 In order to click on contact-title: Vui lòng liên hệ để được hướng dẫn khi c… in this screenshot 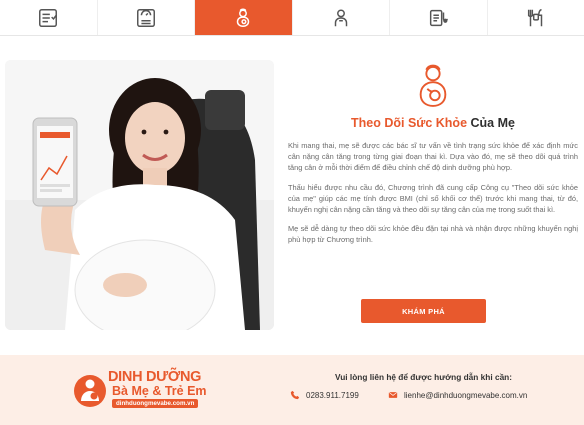, I will do `click(424, 377)`.